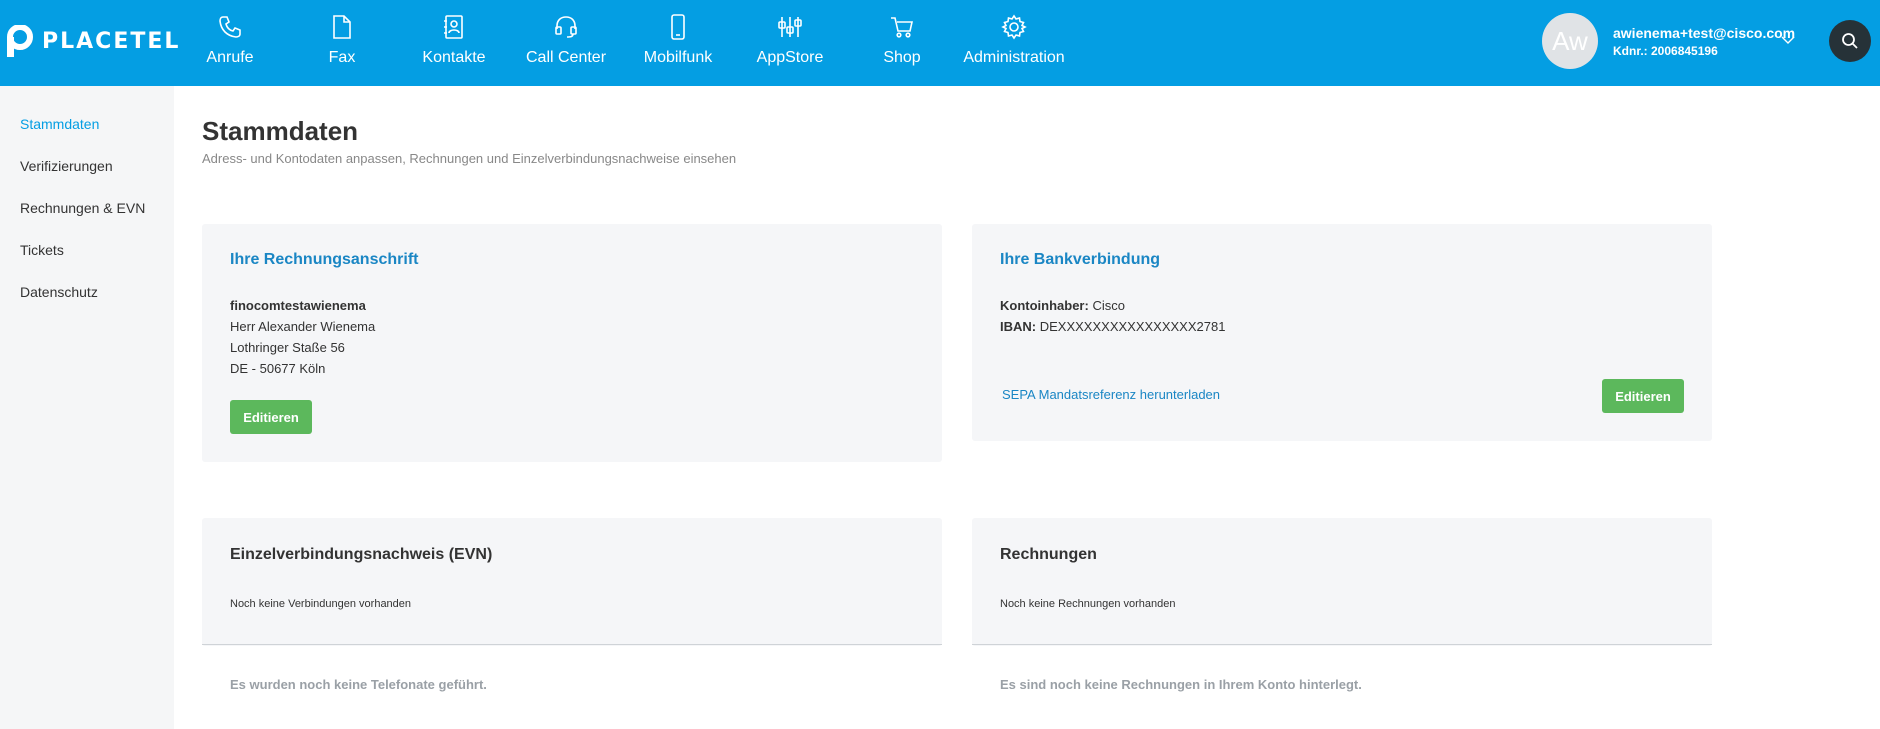 The height and width of the screenshot is (729, 1880). I want to click on nav-item-appstore: AppStore, so click(790, 43).